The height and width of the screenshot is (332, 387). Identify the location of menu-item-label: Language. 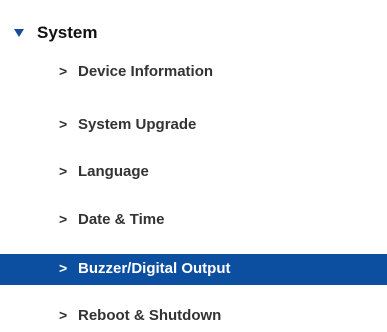
(113, 171).